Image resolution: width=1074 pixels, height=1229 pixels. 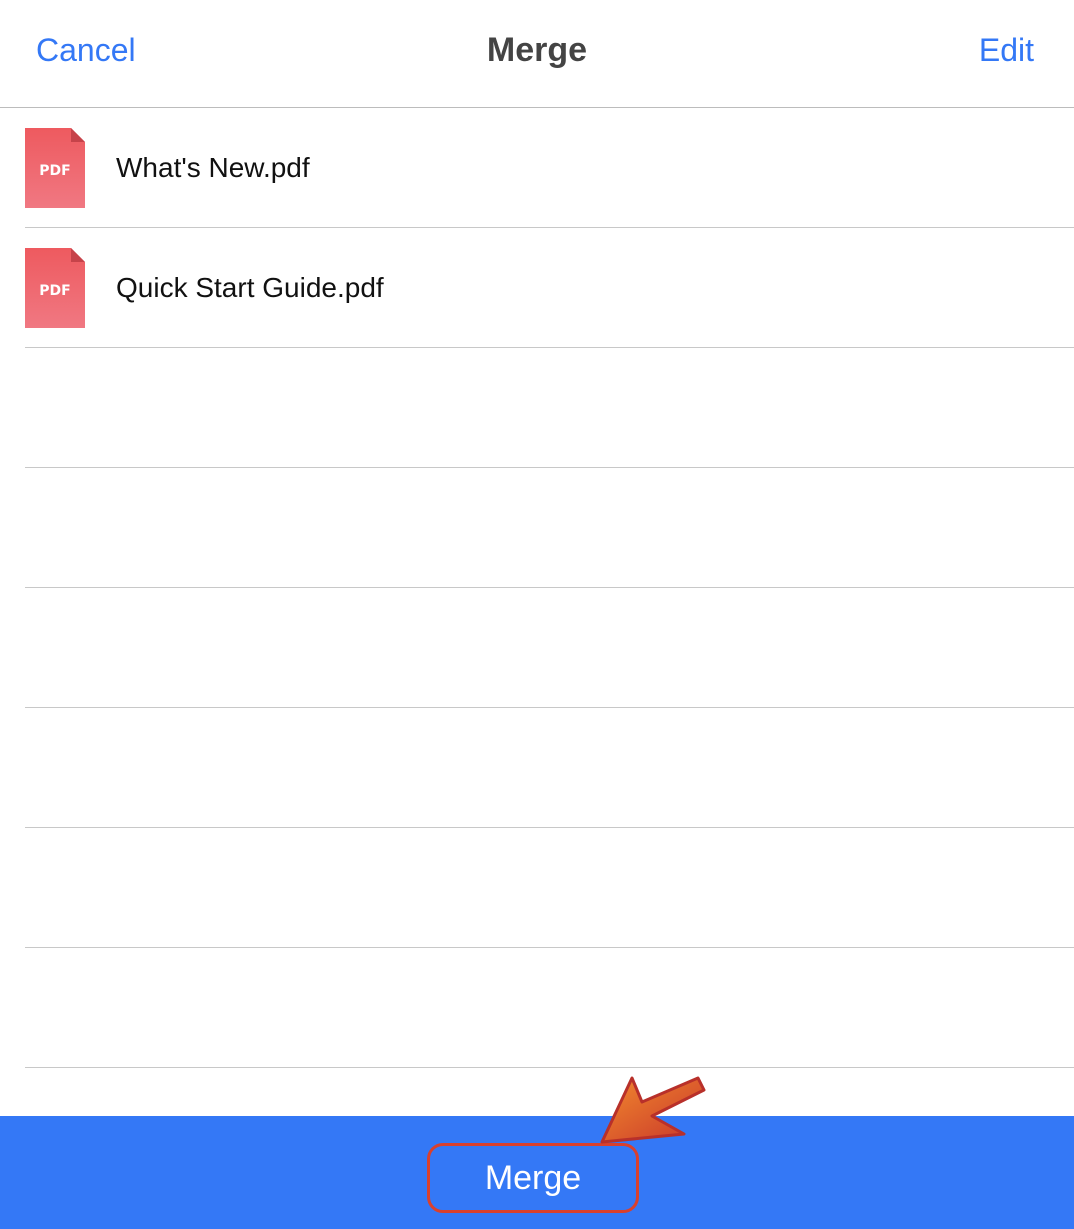 I want to click on file-name: What's New.pdf, so click(x=213, y=167).